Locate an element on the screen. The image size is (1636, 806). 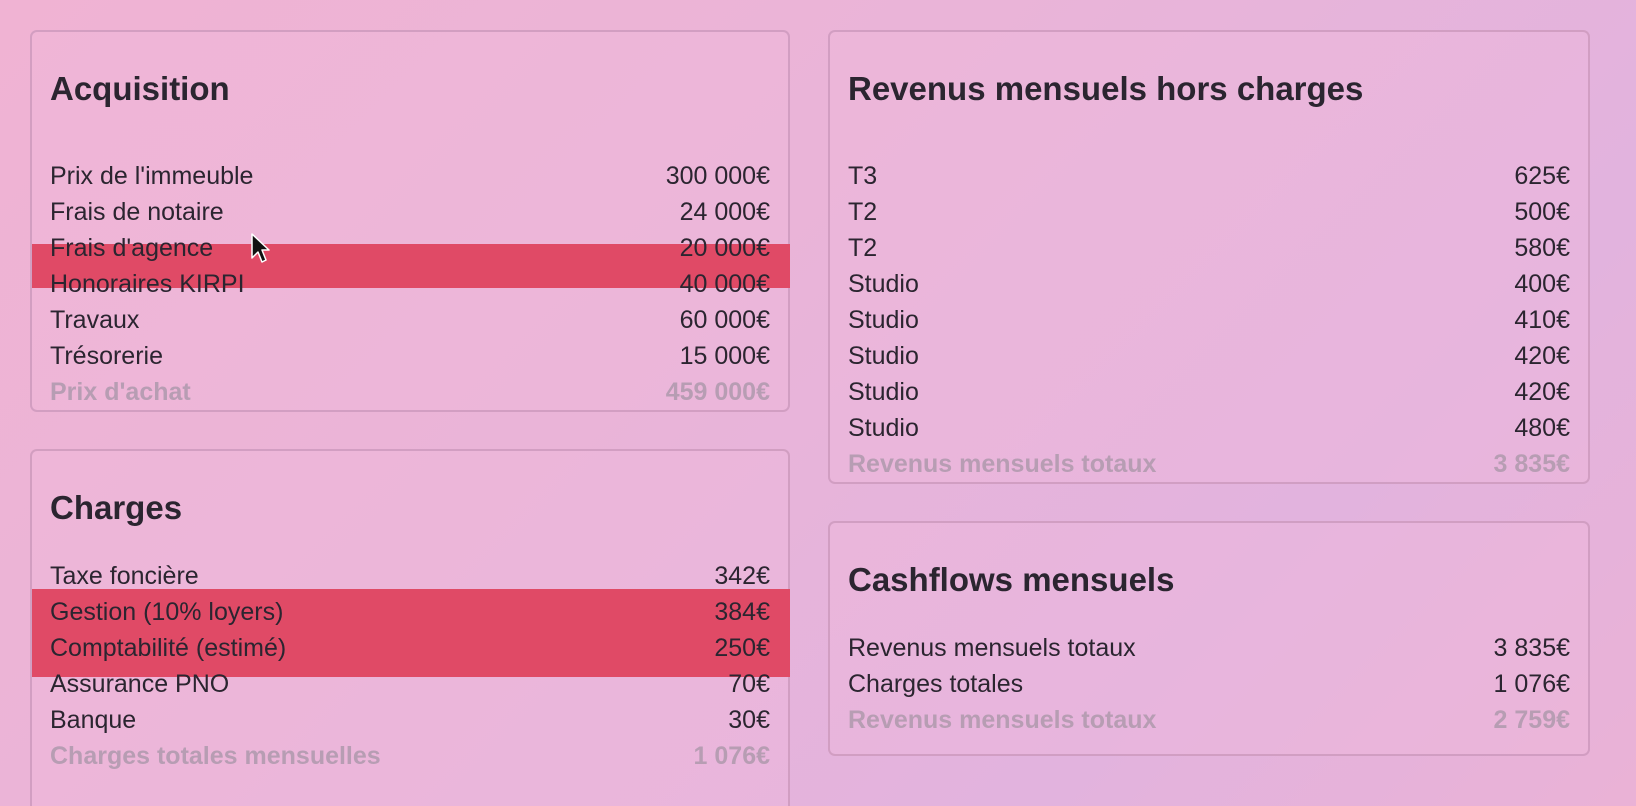
row-value: 20 000€ is located at coordinates (724, 248).